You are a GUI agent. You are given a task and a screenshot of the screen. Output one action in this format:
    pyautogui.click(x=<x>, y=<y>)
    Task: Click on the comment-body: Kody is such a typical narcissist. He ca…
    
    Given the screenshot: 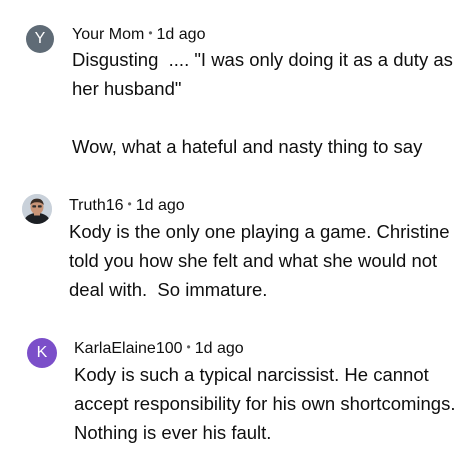 What is the action you would take?
    pyautogui.click(x=267, y=403)
    